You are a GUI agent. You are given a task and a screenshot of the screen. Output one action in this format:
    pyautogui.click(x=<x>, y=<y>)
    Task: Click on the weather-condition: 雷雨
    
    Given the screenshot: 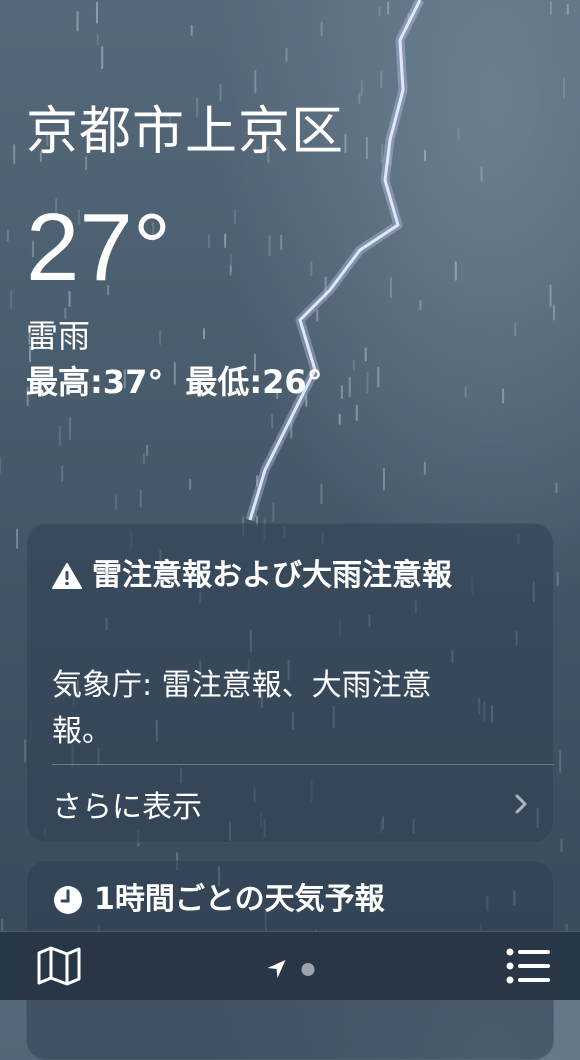 What is the action you would take?
    pyautogui.click(x=58, y=336)
    